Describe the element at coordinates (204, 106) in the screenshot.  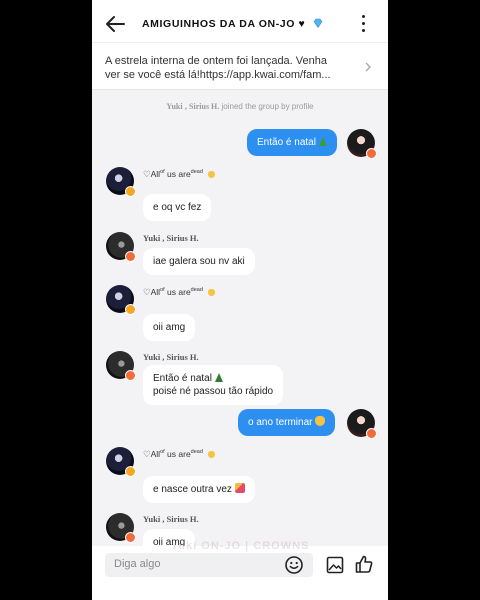
I see `system-notice-name-2: Sirius H.` at that location.